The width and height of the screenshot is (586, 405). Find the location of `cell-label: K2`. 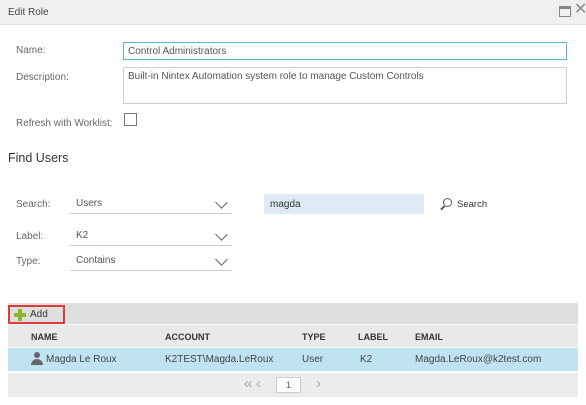

cell-label: K2 is located at coordinates (366, 359).